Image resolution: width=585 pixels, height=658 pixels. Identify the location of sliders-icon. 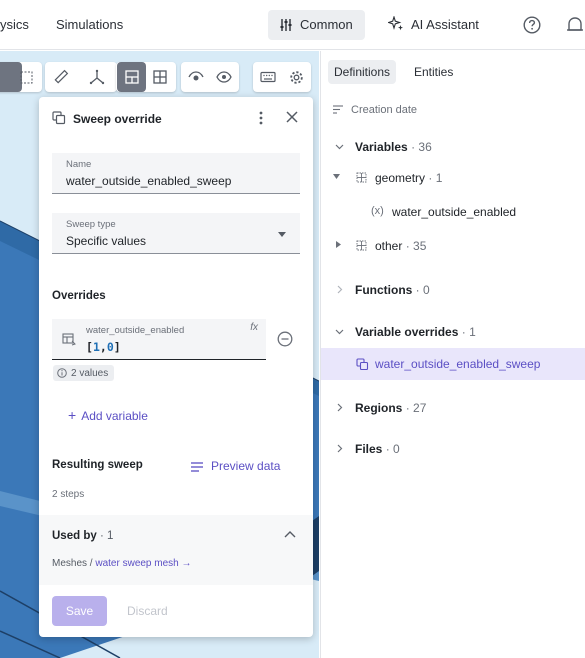
(286, 25).